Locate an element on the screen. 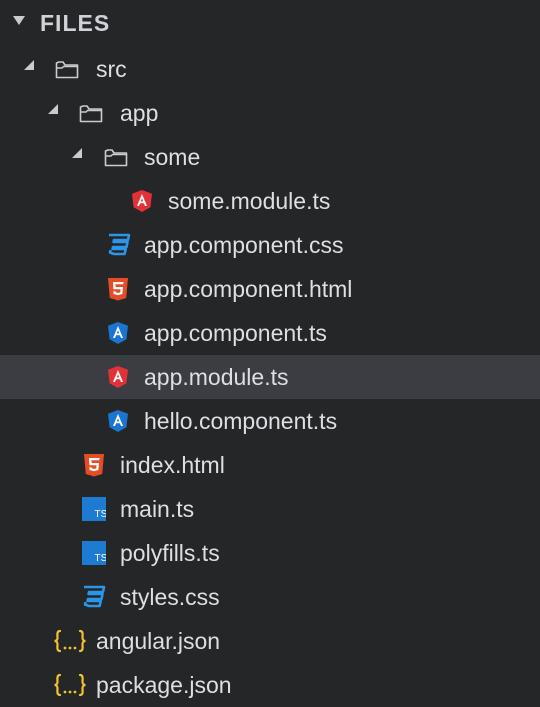 Image resolution: width=540 pixels, height=707 pixels. tree-item-label: hello.component.ts is located at coordinates (241, 421).